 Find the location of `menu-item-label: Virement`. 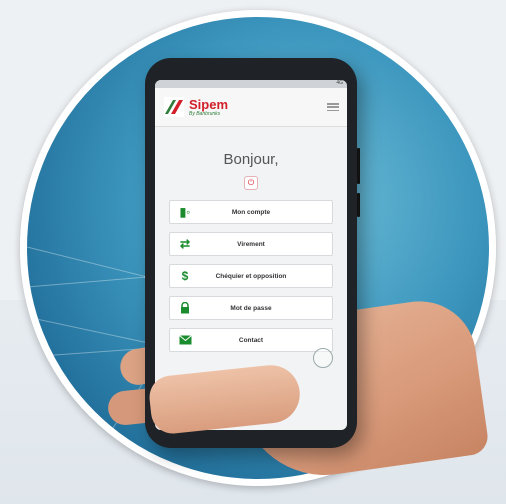

menu-item-label: Virement is located at coordinates (251, 244).